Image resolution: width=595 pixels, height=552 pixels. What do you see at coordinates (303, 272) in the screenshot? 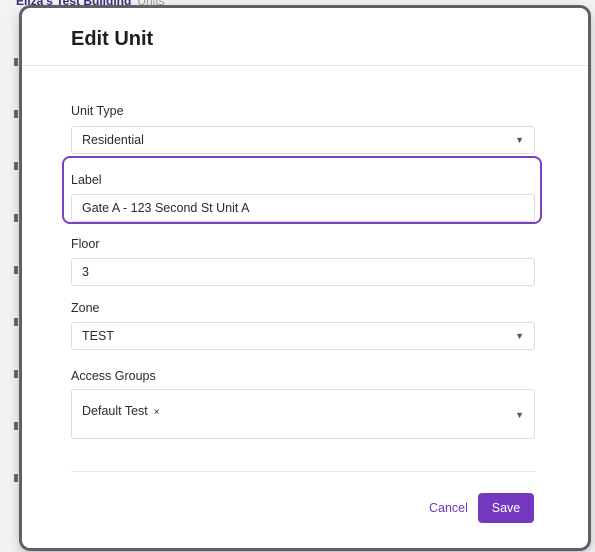
I see `floor-input: 3` at bounding box center [303, 272].